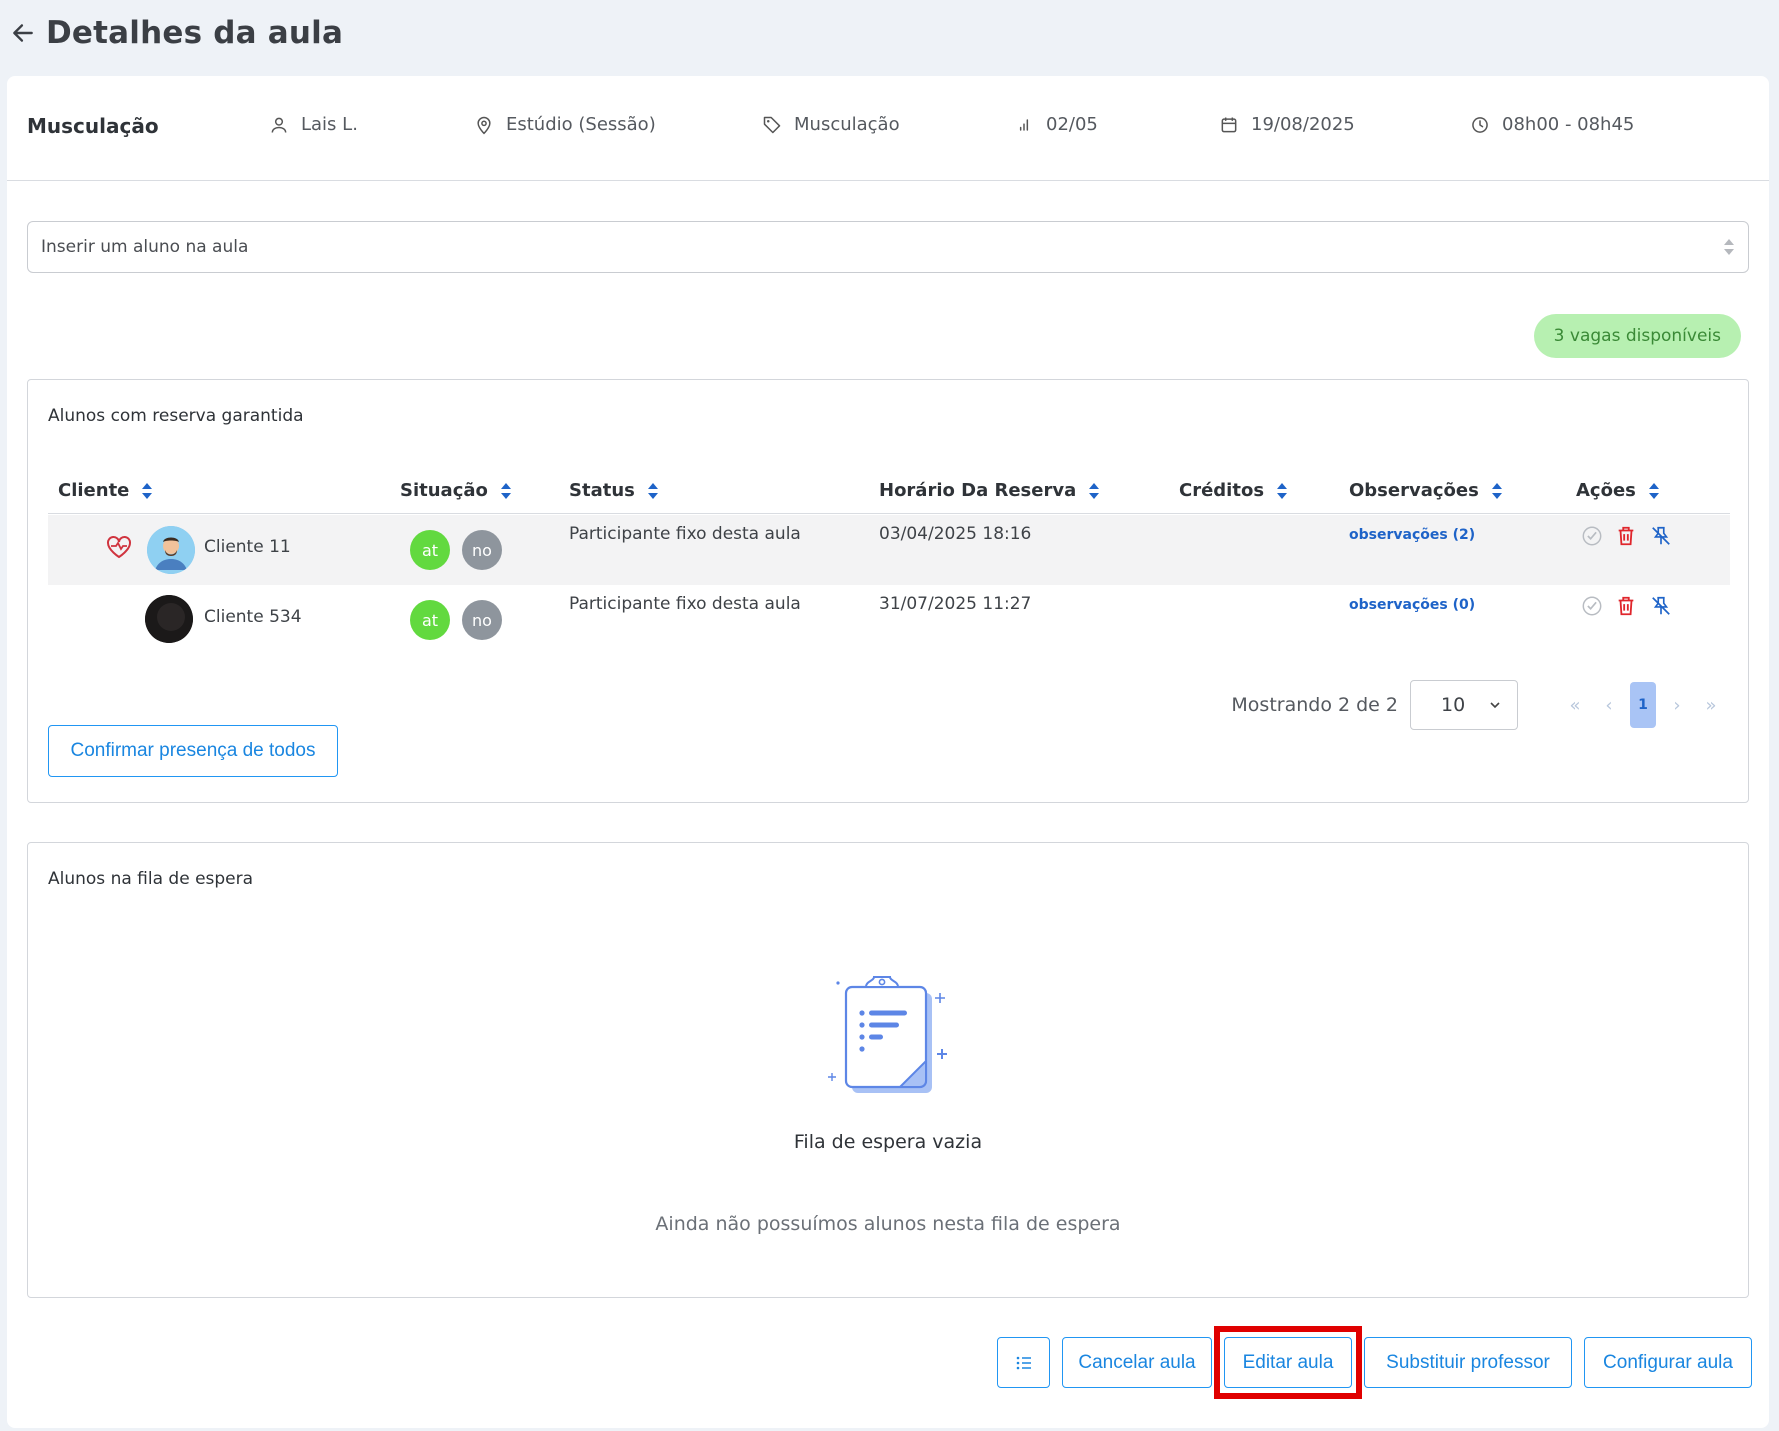 This screenshot has width=1779, height=1431. I want to click on confirm-all-button: Confirmar presença de todos, so click(193, 751).